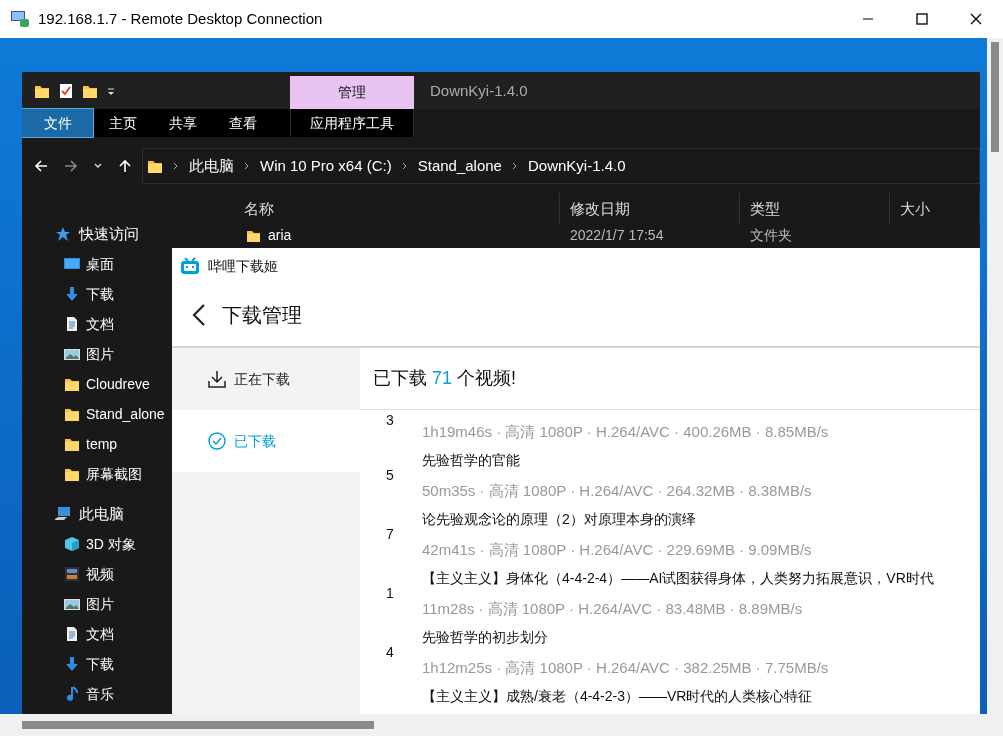  What do you see at coordinates (63, 234) in the screenshot?
I see `star-icon` at bounding box center [63, 234].